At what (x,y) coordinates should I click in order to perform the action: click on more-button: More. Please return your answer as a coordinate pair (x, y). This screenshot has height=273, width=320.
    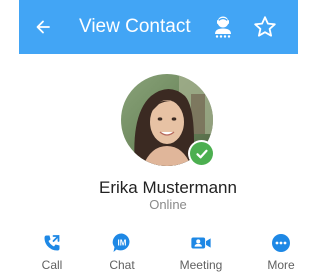
    Looking at the image, I should click on (274, 253).